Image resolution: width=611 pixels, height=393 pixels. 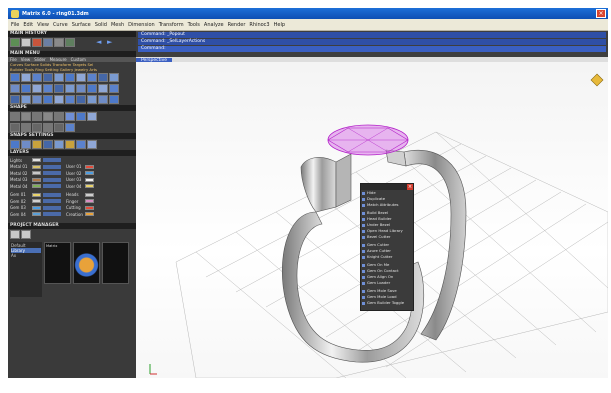 What do you see at coordinates (37, 116) in the screenshot?
I see `shape-3-icon` at bounding box center [37, 116].